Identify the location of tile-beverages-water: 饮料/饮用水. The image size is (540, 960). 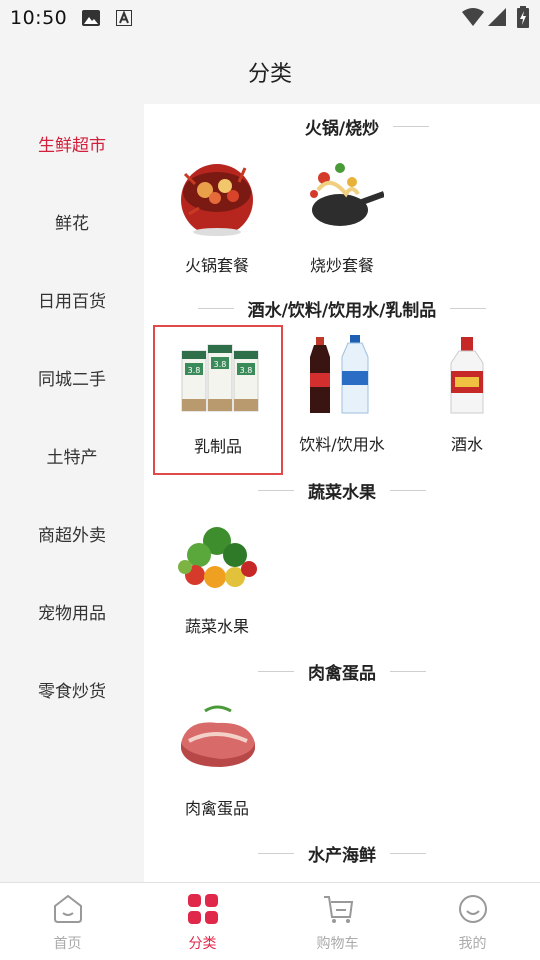
(342, 400).